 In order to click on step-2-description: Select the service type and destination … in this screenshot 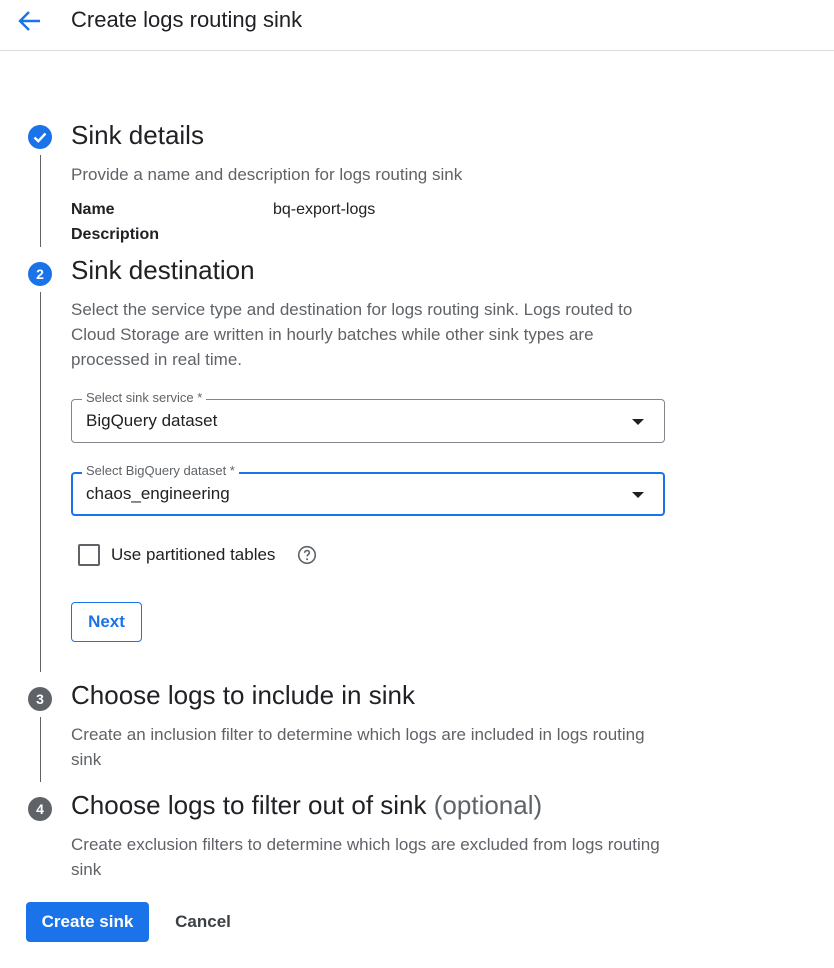, I will do `click(352, 334)`.